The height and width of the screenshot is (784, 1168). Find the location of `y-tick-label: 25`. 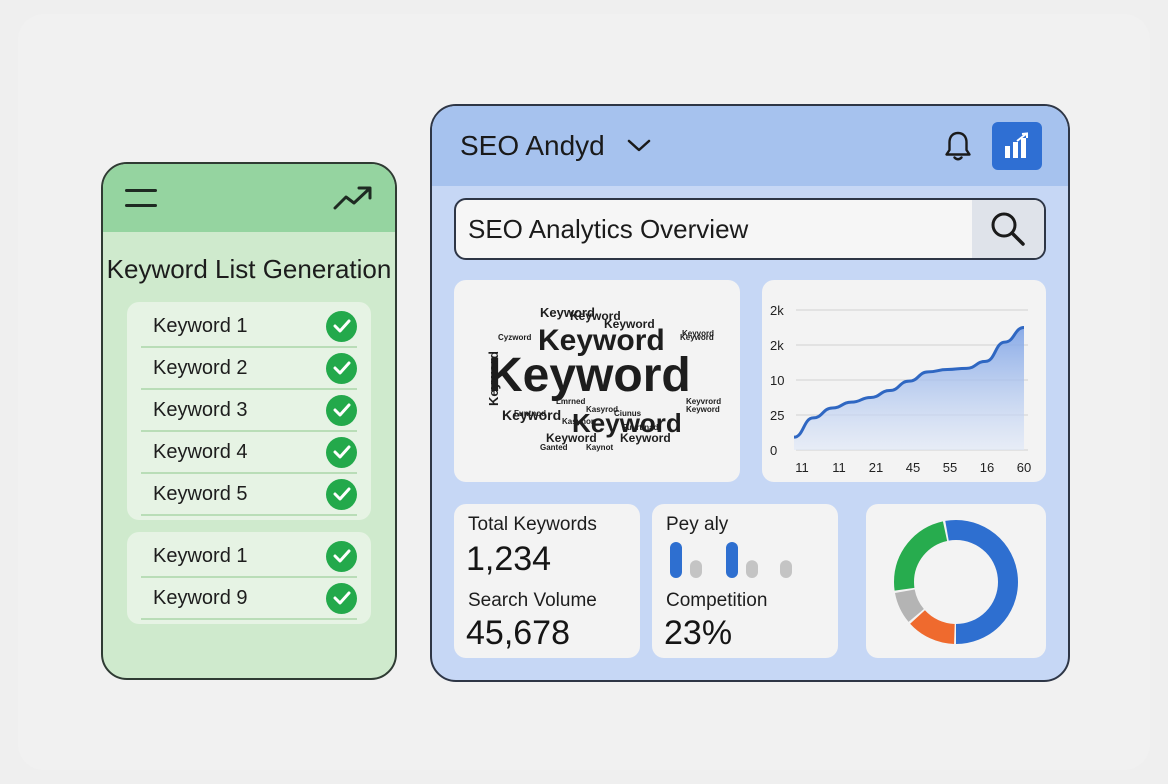

y-tick-label: 25 is located at coordinates (777, 415).